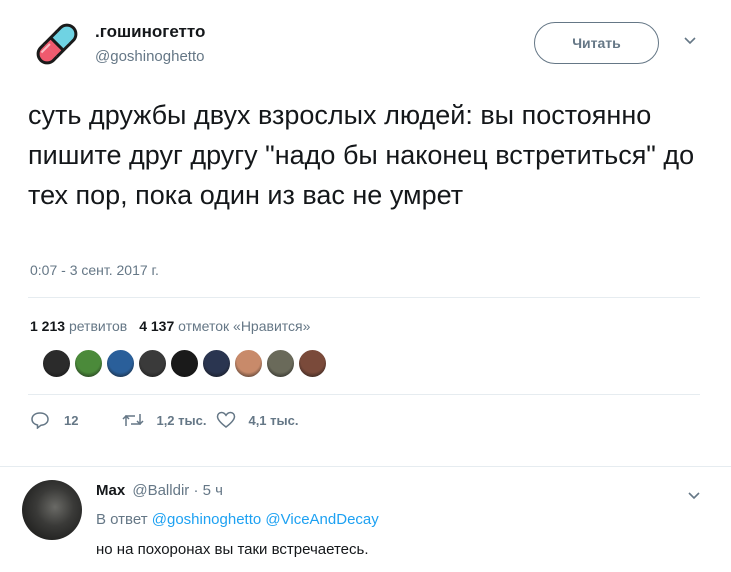  I want to click on likes-stat: 4 137 отметок «Нравится», so click(224, 326).